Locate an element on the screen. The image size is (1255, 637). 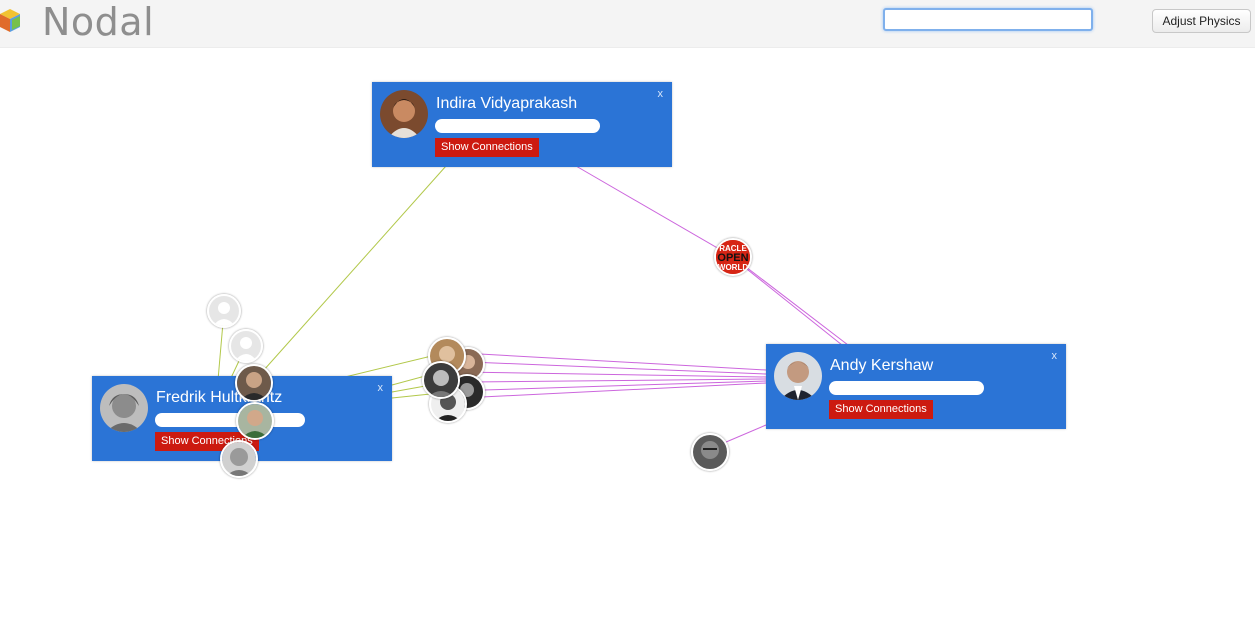
svg-text: WORLD is located at coordinates (733, 267).